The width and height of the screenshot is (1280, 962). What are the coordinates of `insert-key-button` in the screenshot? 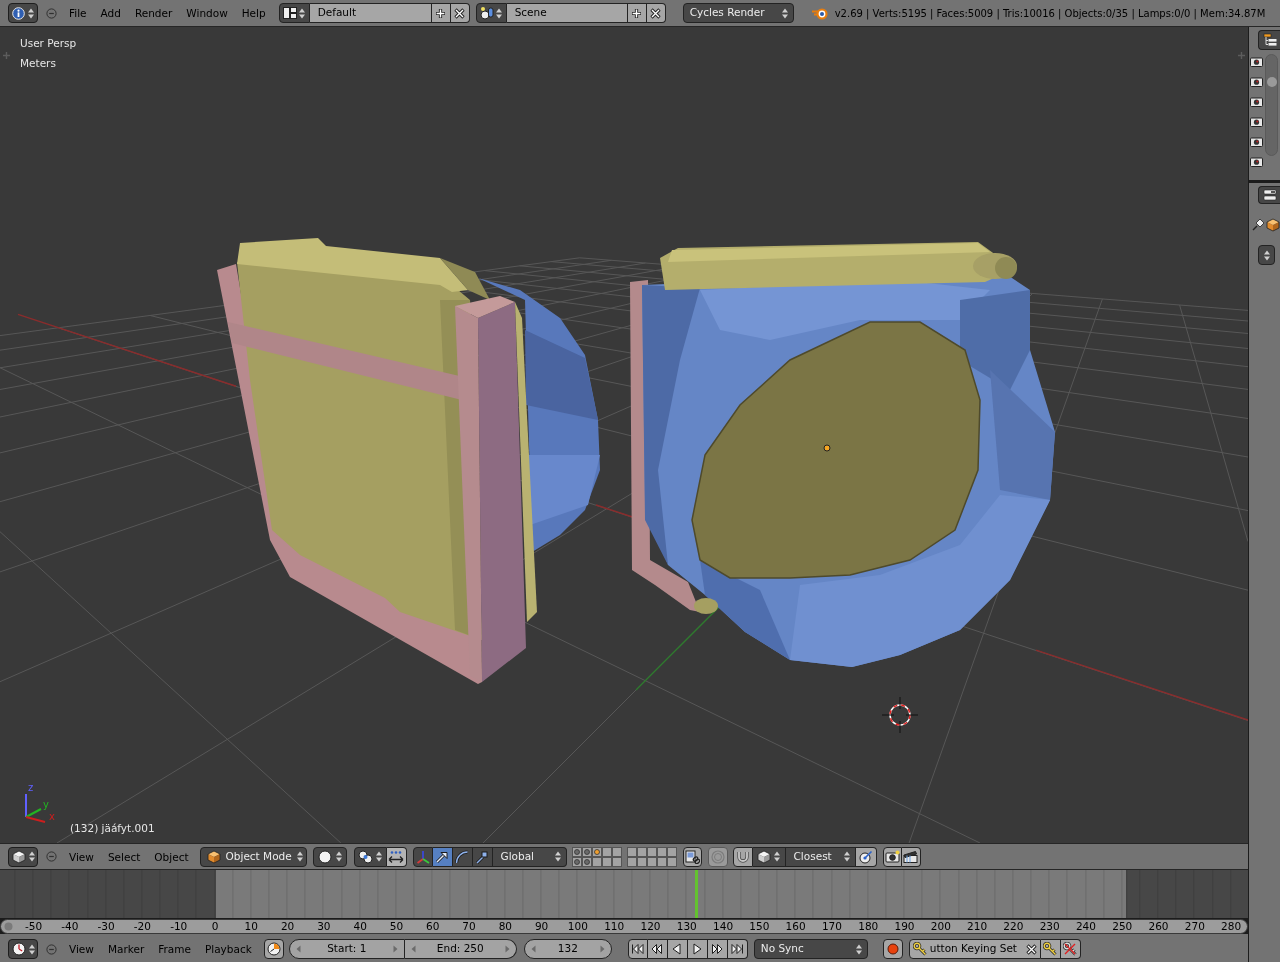 It's located at (1050, 949).